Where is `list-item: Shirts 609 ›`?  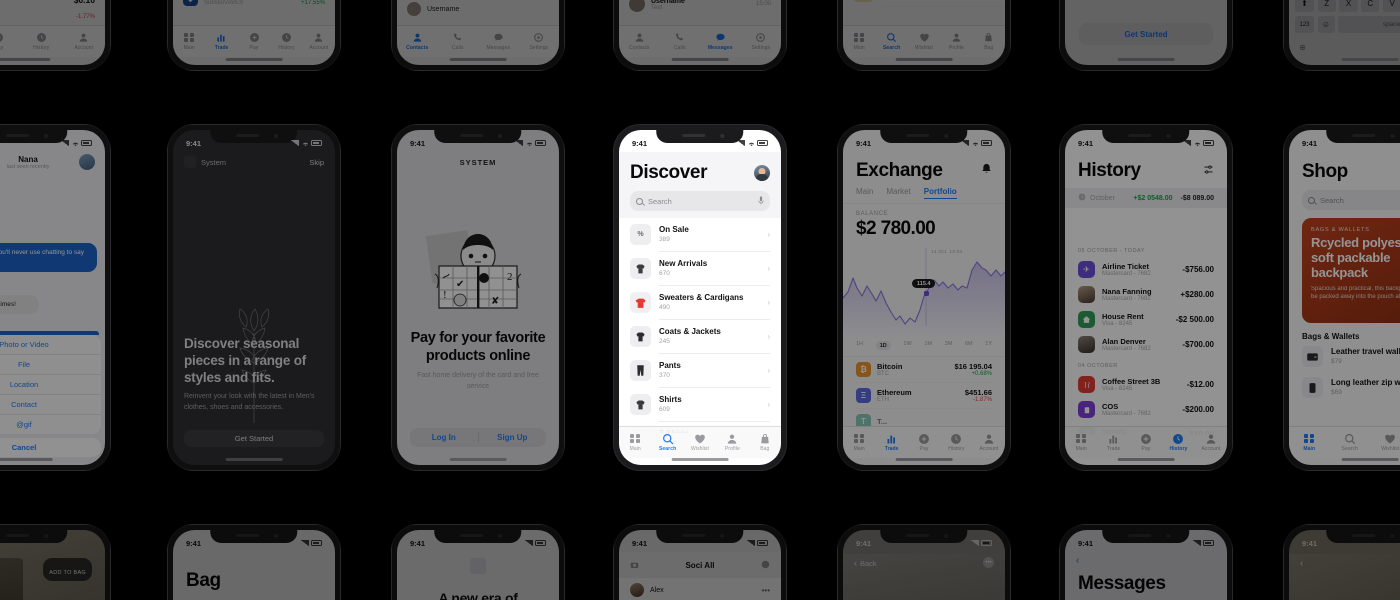
list-item: Shirts 609 › is located at coordinates (700, 404).